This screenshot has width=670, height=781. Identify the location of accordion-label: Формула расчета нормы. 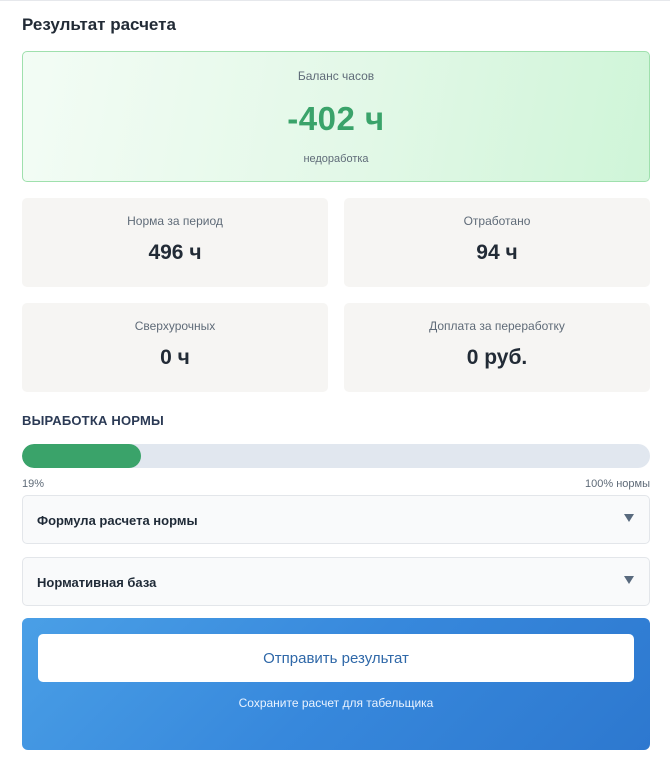
(117, 520).